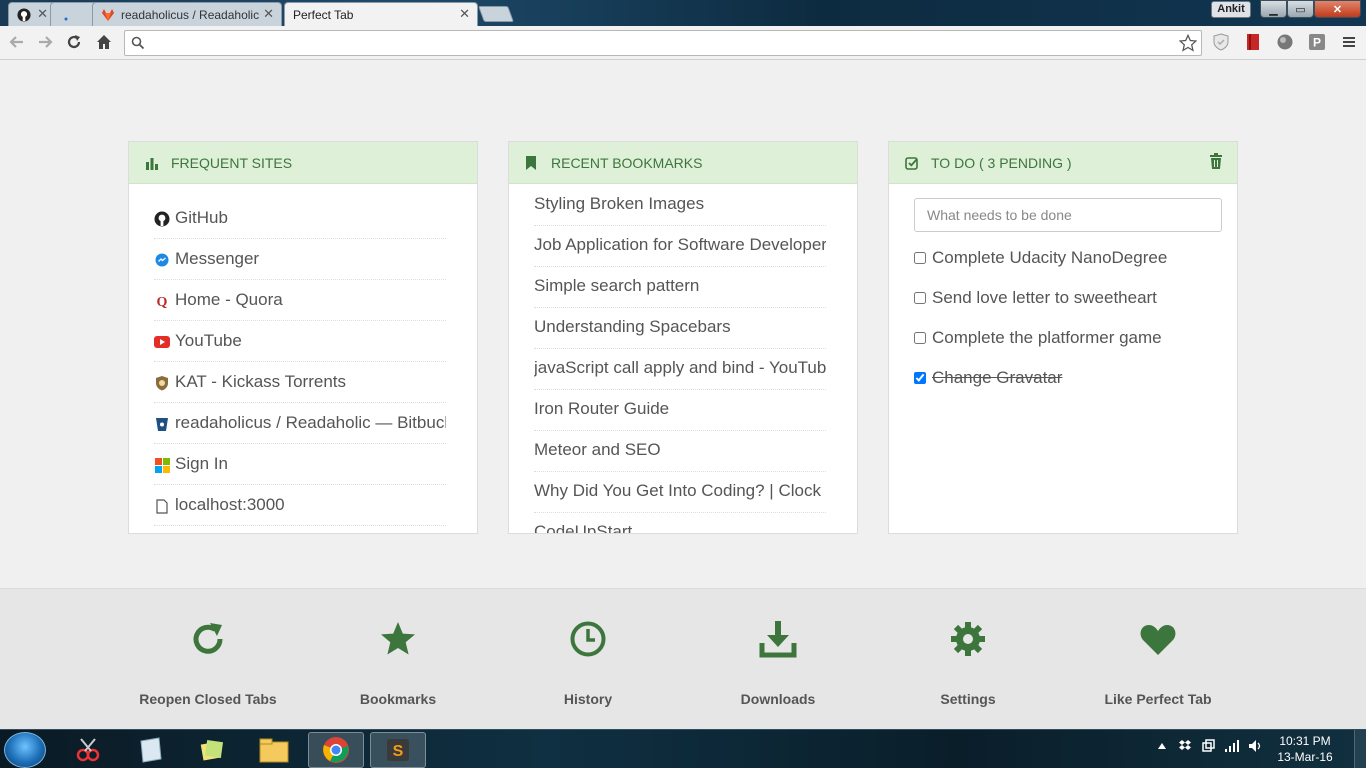 The image size is (1366, 768). What do you see at coordinates (778, 663) in the screenshot?
I see `downloads-button: Downloads` at bounding box center [778, 663].